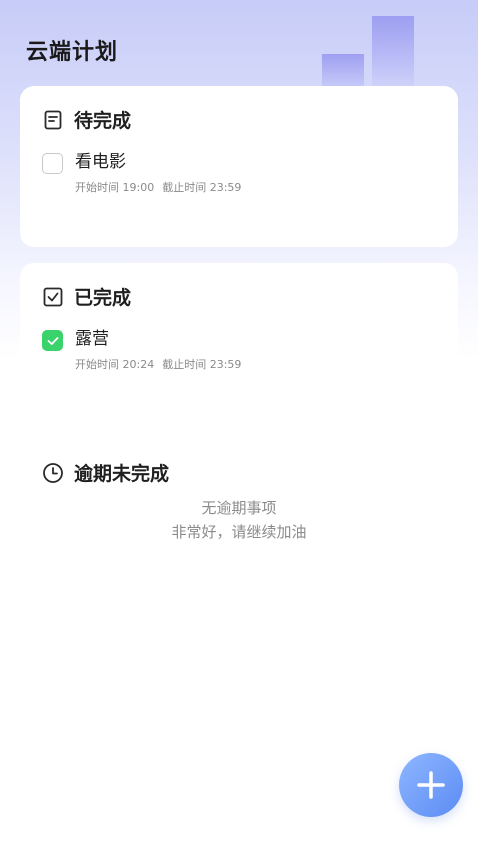 The height and width of the screenshot is (850, 478). I want to click on overdue-empty-message: 无逾期事项, so click(239, 508).